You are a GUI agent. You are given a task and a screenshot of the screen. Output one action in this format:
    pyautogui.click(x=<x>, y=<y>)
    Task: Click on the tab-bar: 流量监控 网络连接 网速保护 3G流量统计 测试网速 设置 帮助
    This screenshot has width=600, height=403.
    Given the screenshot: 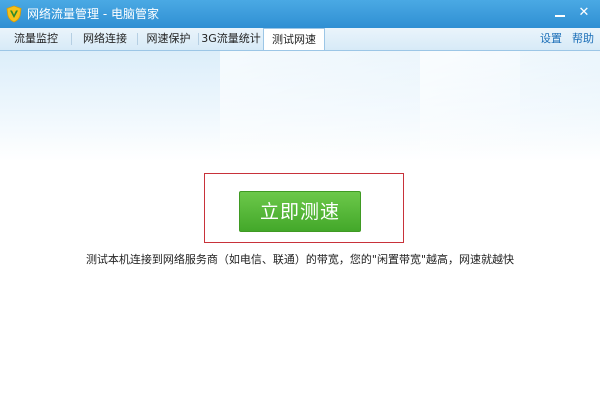 What is the action you would take?
    pyautogui.click(x=300, y=39)
    